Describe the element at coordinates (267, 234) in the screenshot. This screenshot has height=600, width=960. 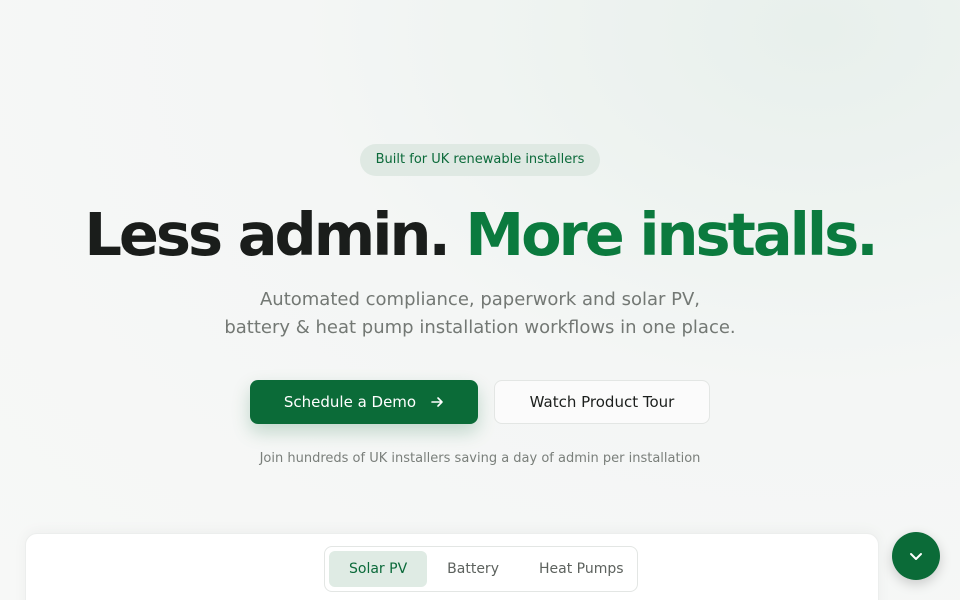
I see `headline-dark-part: Less admin.` at that location.